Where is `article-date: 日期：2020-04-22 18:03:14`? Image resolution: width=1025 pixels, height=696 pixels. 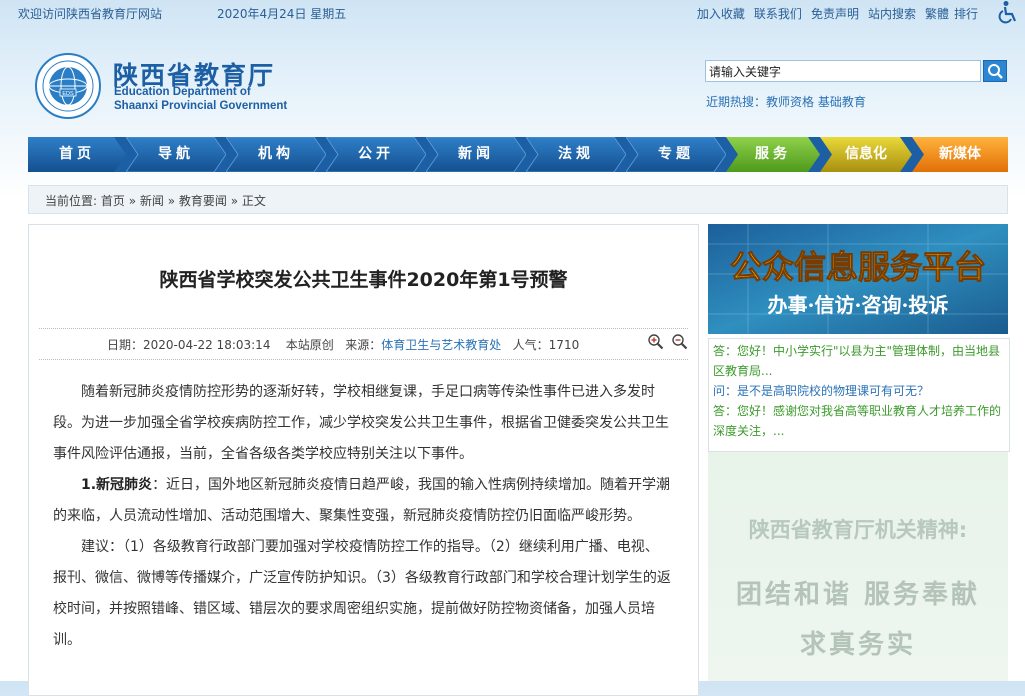 article-date: 日期：2020-04-22 18:03:14 is located at coordinates (189, 345).